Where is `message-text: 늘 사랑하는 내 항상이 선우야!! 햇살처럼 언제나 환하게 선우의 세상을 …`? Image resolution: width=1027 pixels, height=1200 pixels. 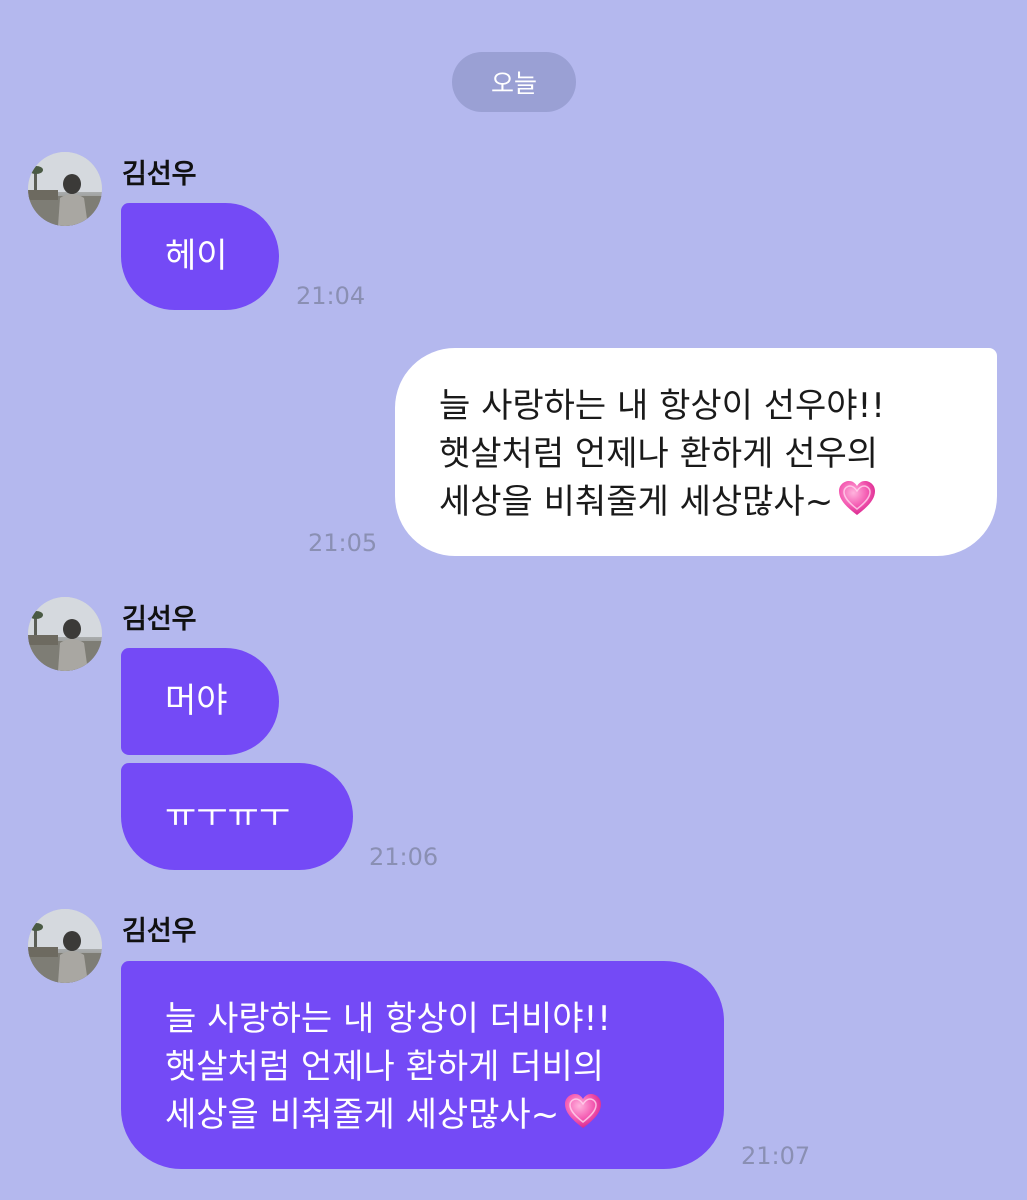 message-text: 늘 사랑하는 내 항상이 선우야!! 햇살처럼 언제나 환하게 선우의 세상을 … is located at coordinates (662, 454).